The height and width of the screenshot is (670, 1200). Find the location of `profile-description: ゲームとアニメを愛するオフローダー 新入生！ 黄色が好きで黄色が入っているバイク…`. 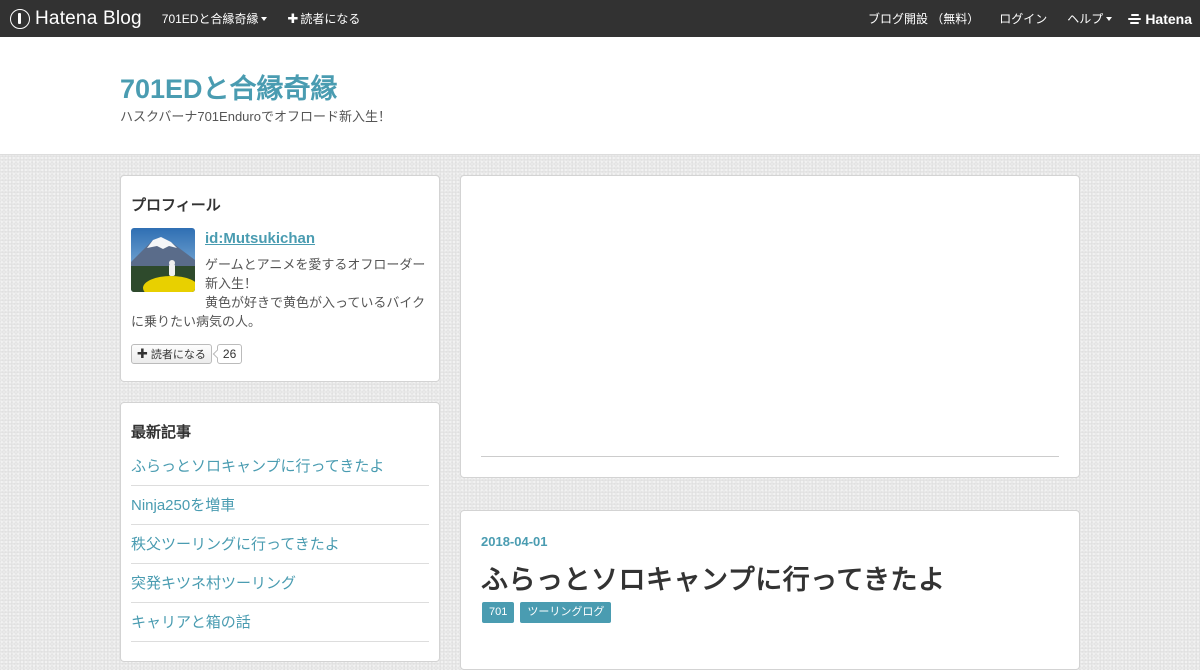

profile-description: ゲームとアニメを愛するオフローダー 新入生！ 黄色が好きで黄色が入っているバイク… is located at coordinates (281, 293).